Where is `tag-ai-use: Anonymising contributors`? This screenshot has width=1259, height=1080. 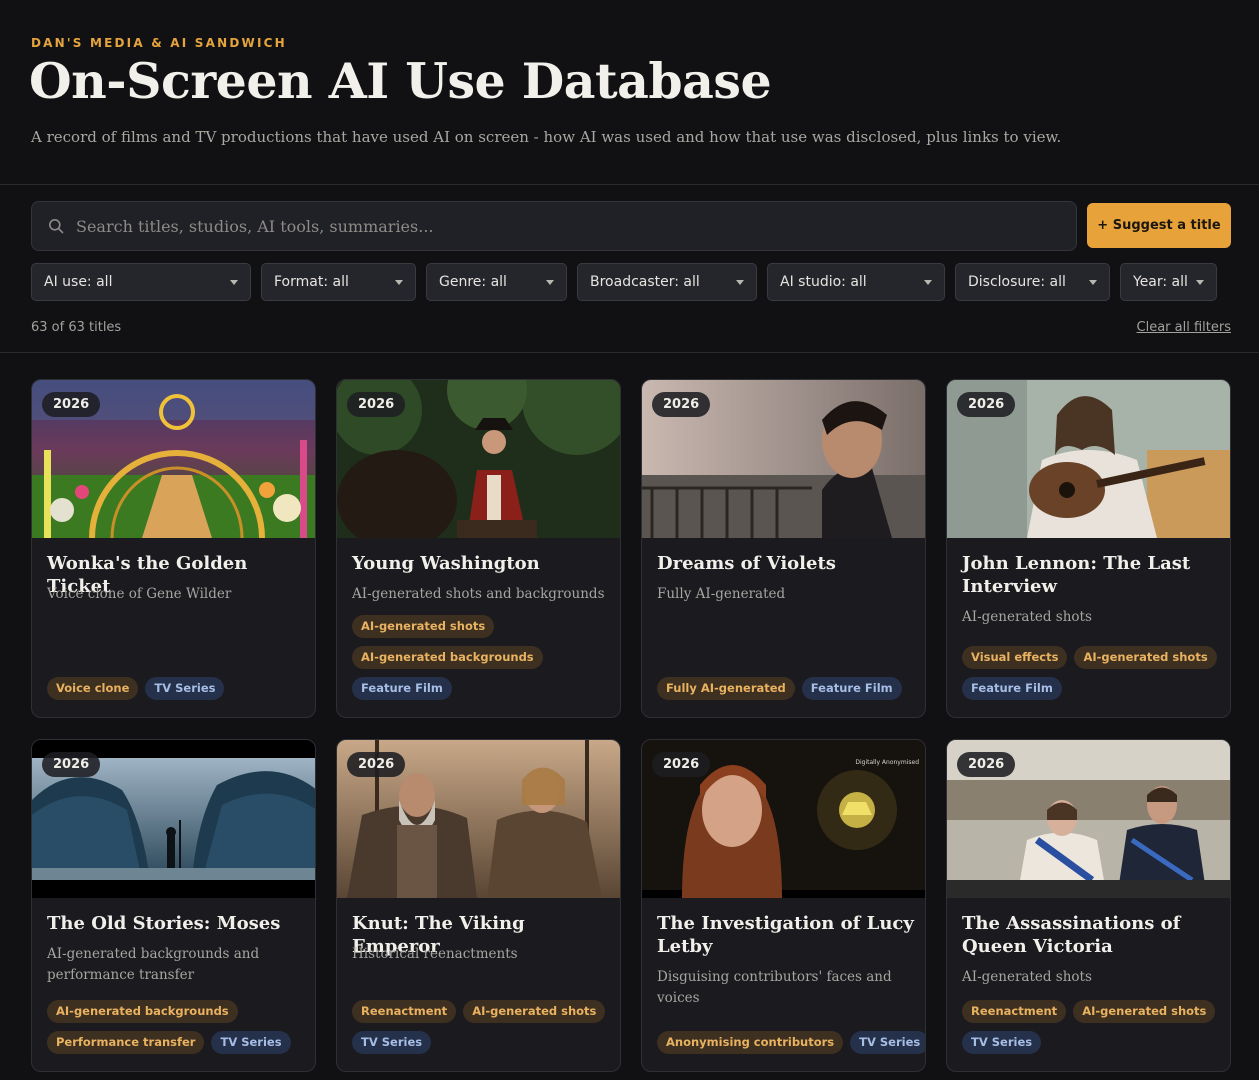 tag-ai-use: Anonymising contributors is located at coordinates (750, 1042).